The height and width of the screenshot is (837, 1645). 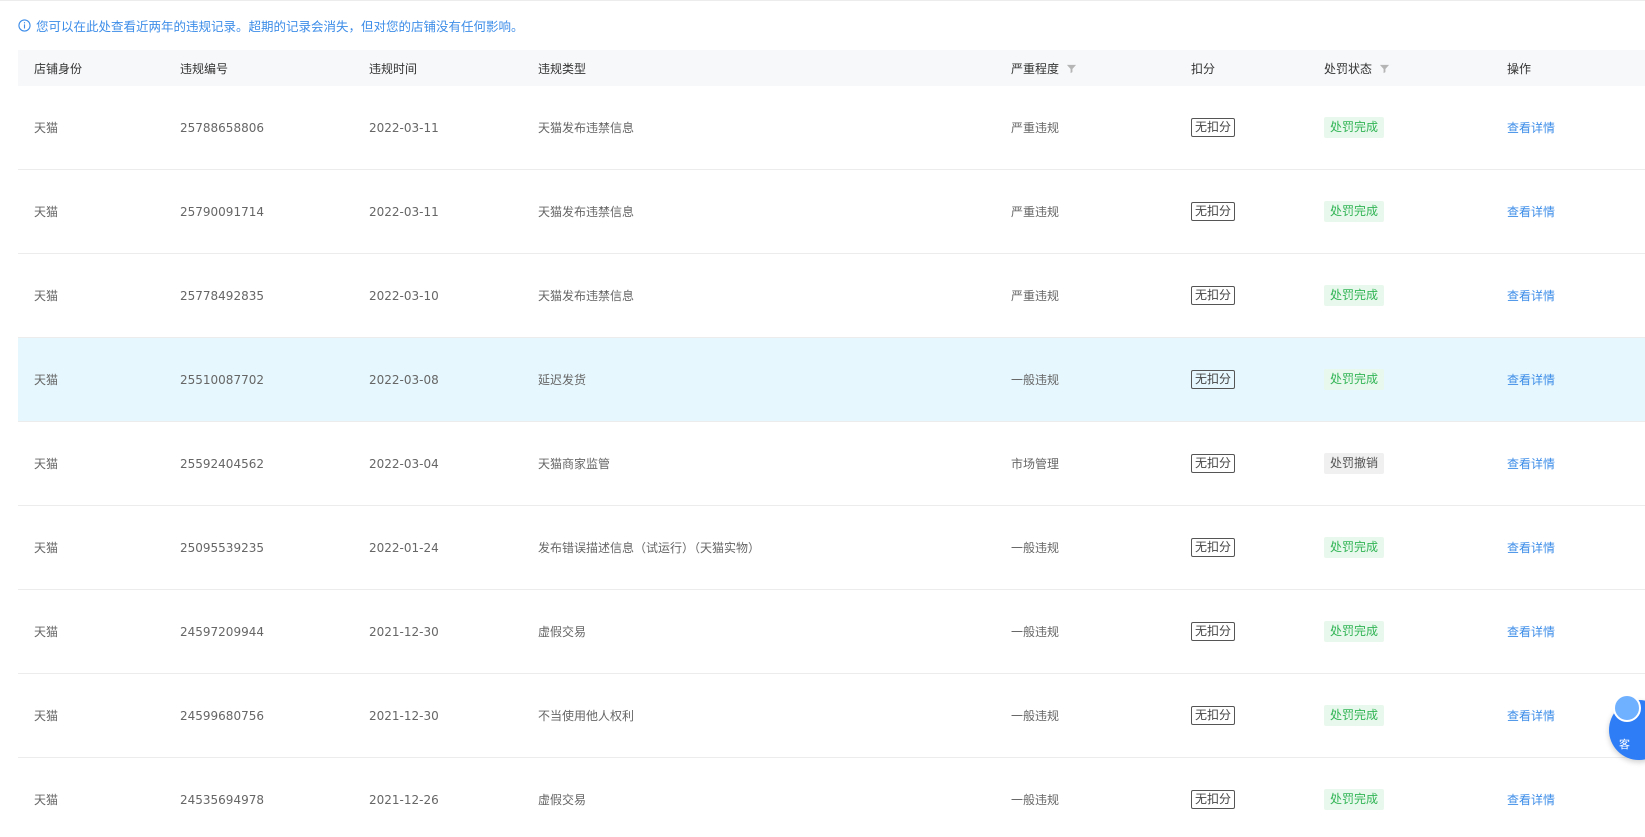 What do you see at coordinates (562, 380) in the screenshot?
I see `cell-violation-type: 延迟发货` at bounding box center [562, 380].